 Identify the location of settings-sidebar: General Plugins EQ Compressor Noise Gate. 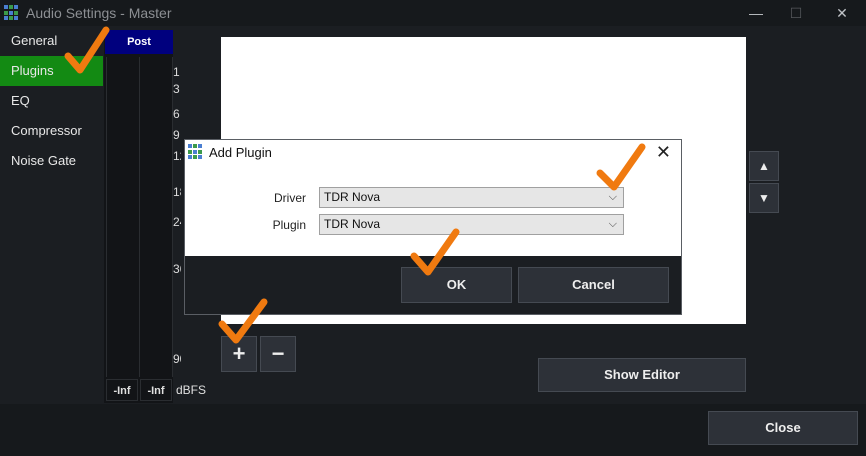
(51, 215).